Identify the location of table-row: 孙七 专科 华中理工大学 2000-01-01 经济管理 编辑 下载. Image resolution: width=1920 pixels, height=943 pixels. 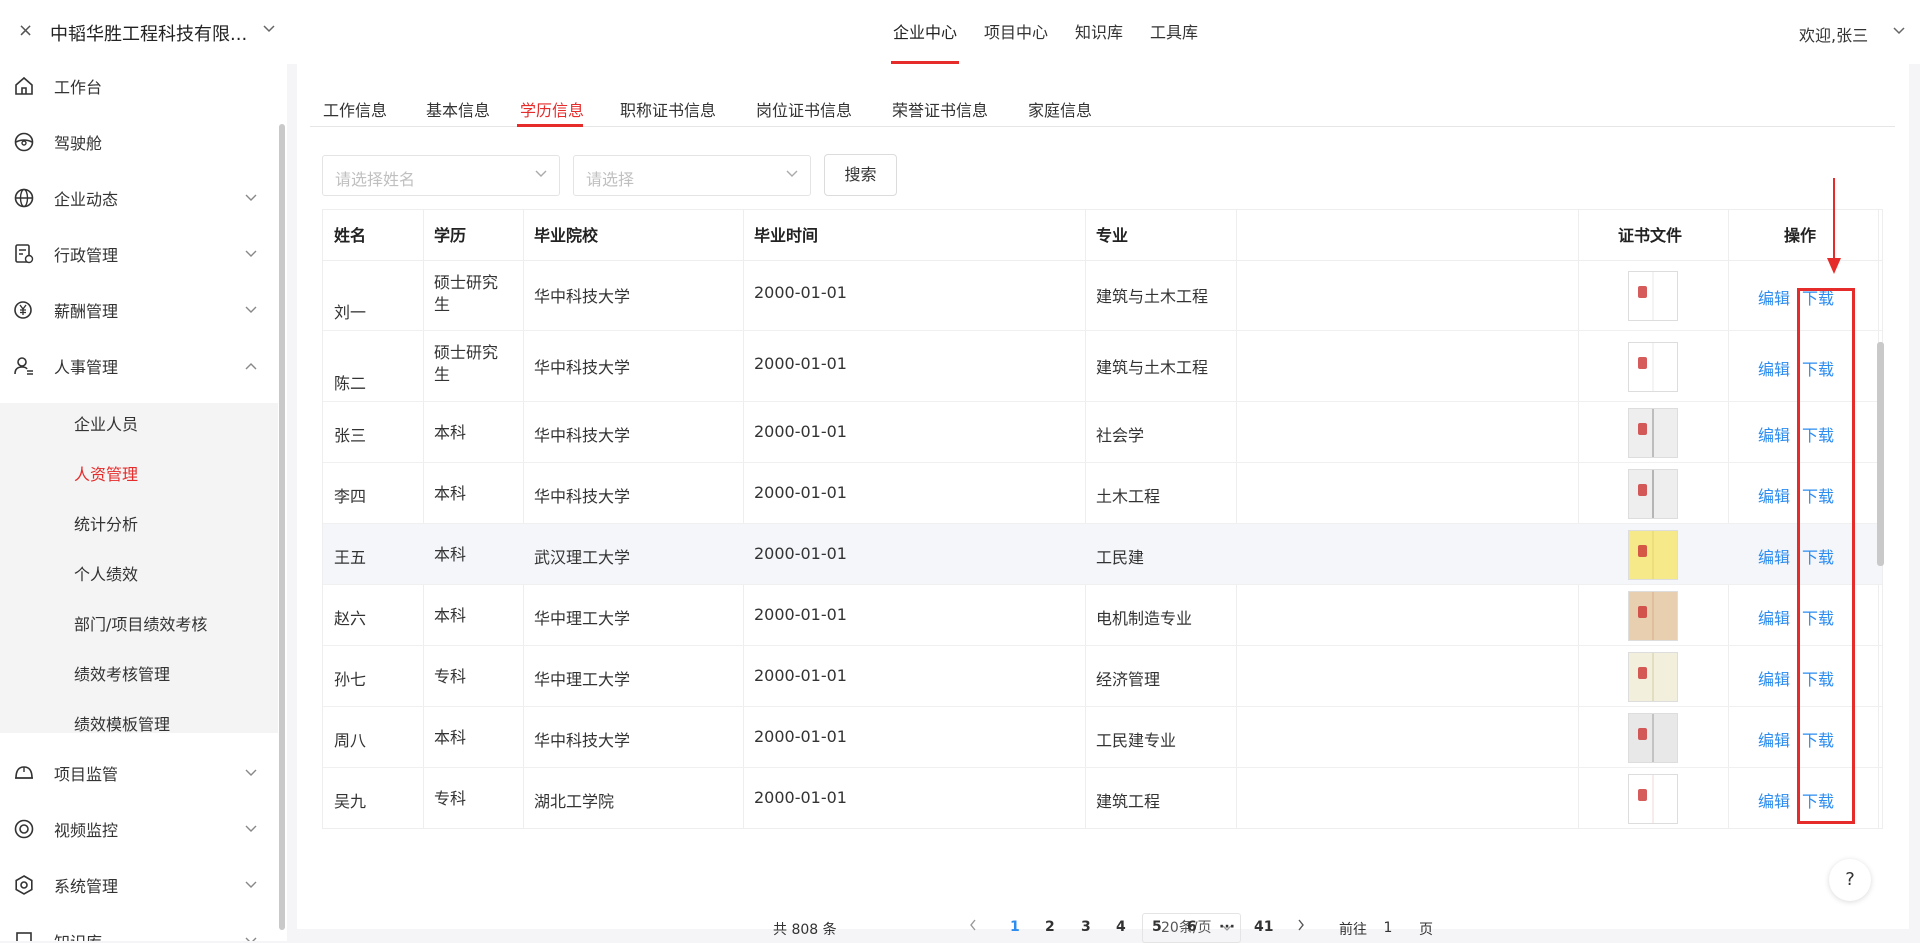
(1102, 676).